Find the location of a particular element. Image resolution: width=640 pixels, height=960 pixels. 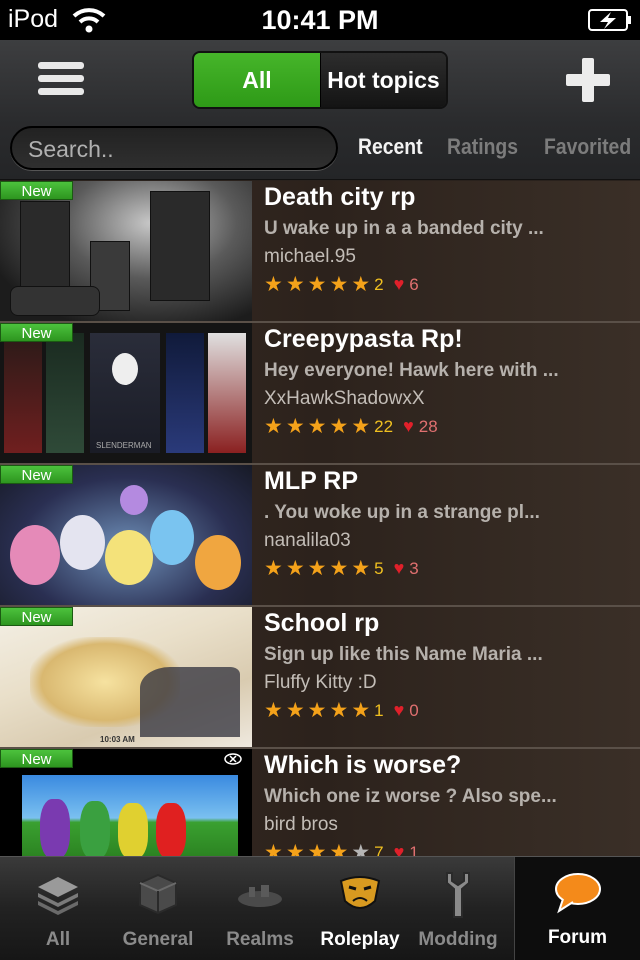

thread-author: michael.95 is located at coordinates (310, 256).